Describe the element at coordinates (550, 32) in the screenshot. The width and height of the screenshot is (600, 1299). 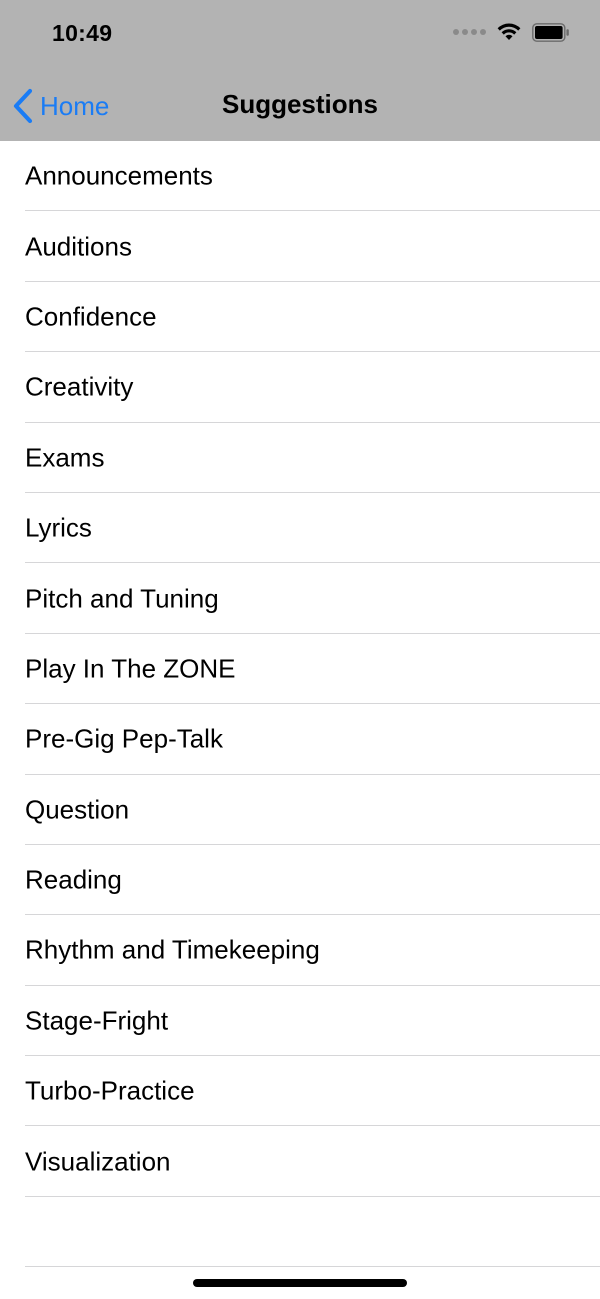
I see `battery-icon` at that location.